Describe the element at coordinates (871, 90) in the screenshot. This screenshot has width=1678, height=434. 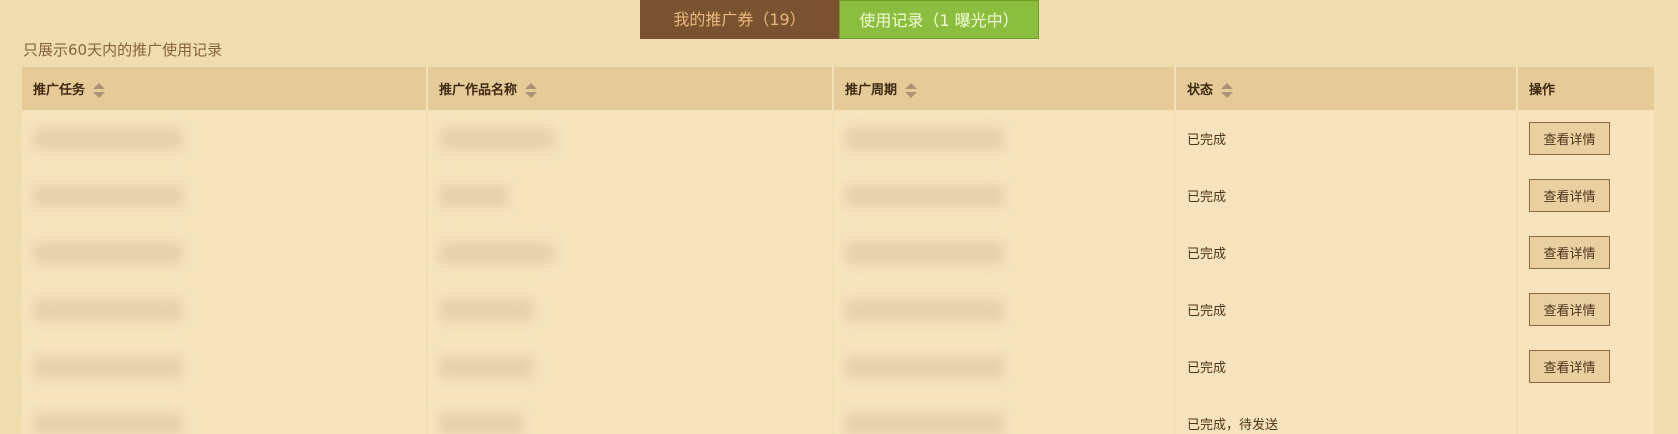
I see `column-header-label: 推广周期` at that location.